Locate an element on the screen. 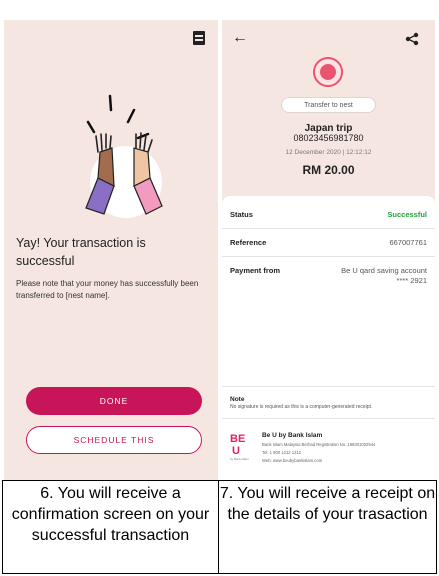  success-title: Yay! Your transaction is successful is located at coordinates (81, 252).